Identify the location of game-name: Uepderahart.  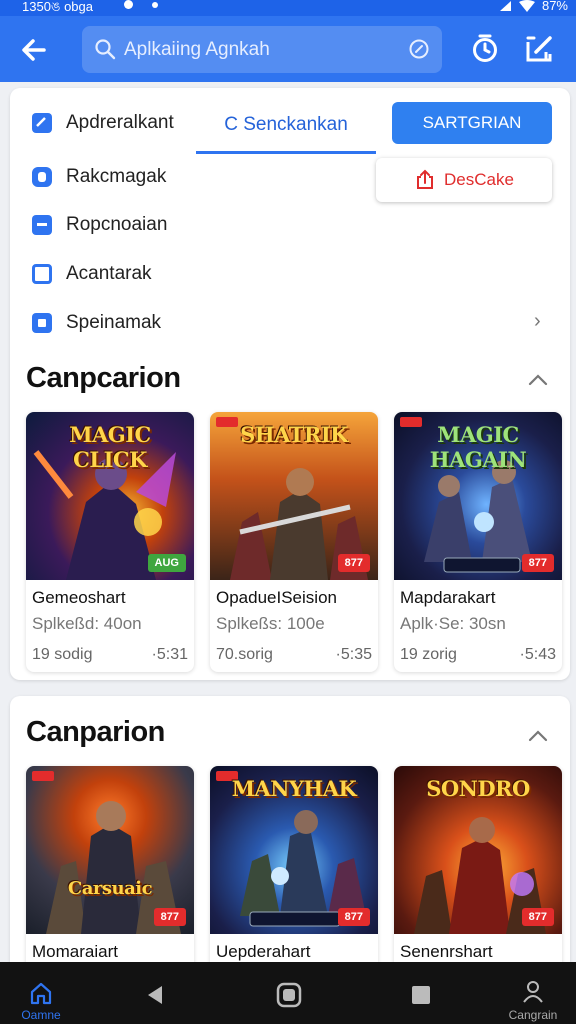
(263, 951).